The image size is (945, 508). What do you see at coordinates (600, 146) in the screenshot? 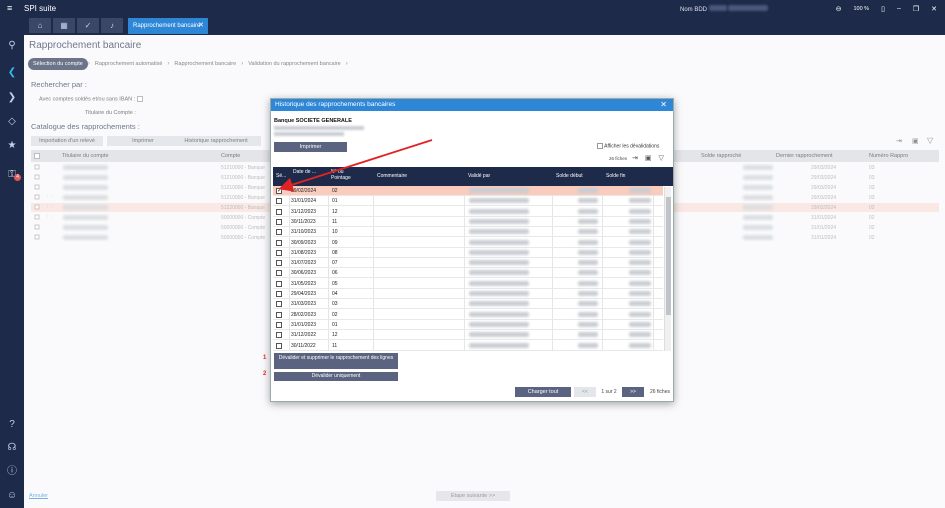
I see `show-devalidations-checkbox` at bounding box center [600, 146].